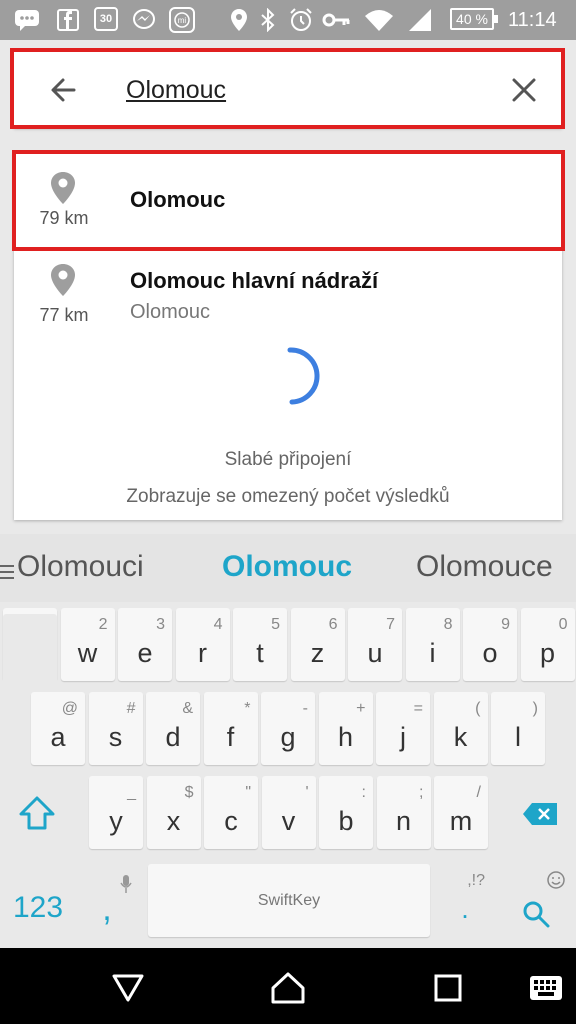 This screenshot has width=576, height=1024. Describe the element at coordinates (418, 708) in the screenshot. I see `key-alt-label: =` at that location.